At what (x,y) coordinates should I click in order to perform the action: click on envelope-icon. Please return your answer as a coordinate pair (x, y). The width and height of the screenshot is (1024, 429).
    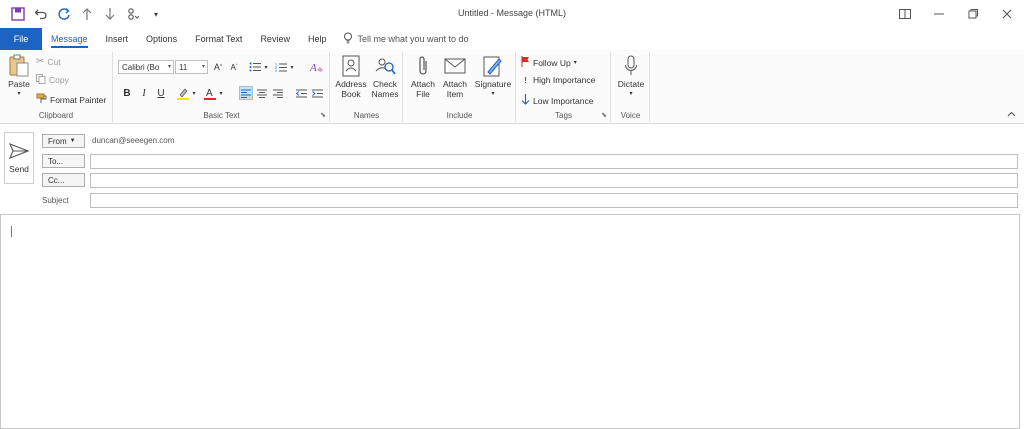
    Looking at the image, I should click on (455, 66).